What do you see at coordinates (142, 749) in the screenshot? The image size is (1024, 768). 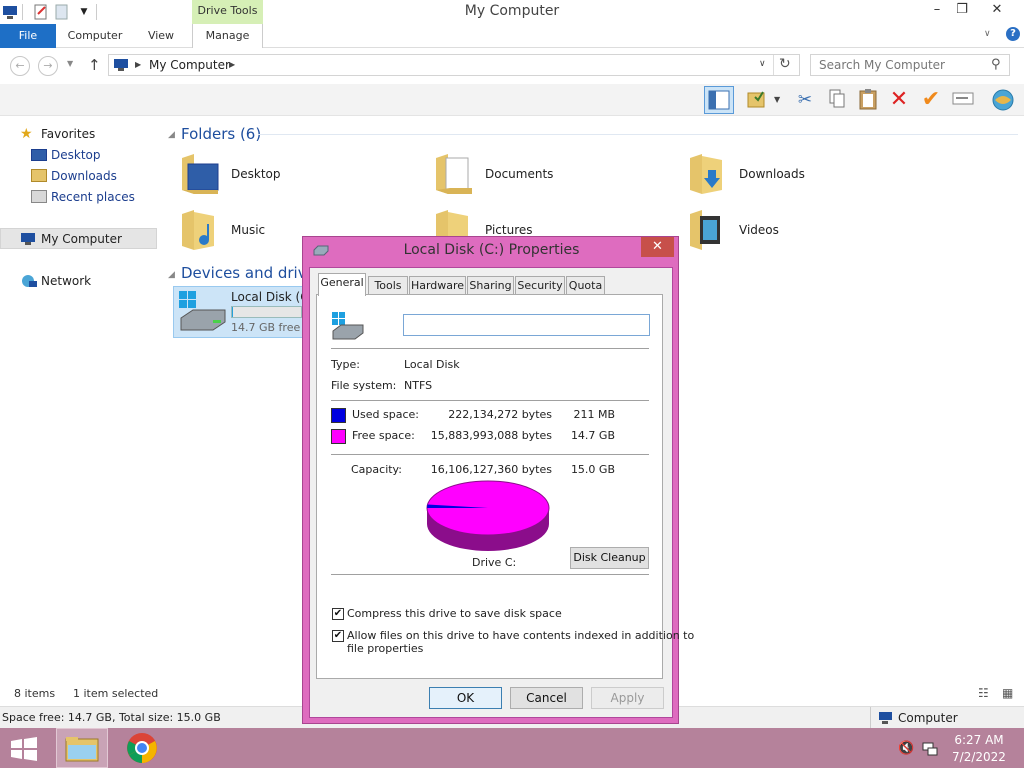 I see `chrome-icon` at bounding box center [142, 749].